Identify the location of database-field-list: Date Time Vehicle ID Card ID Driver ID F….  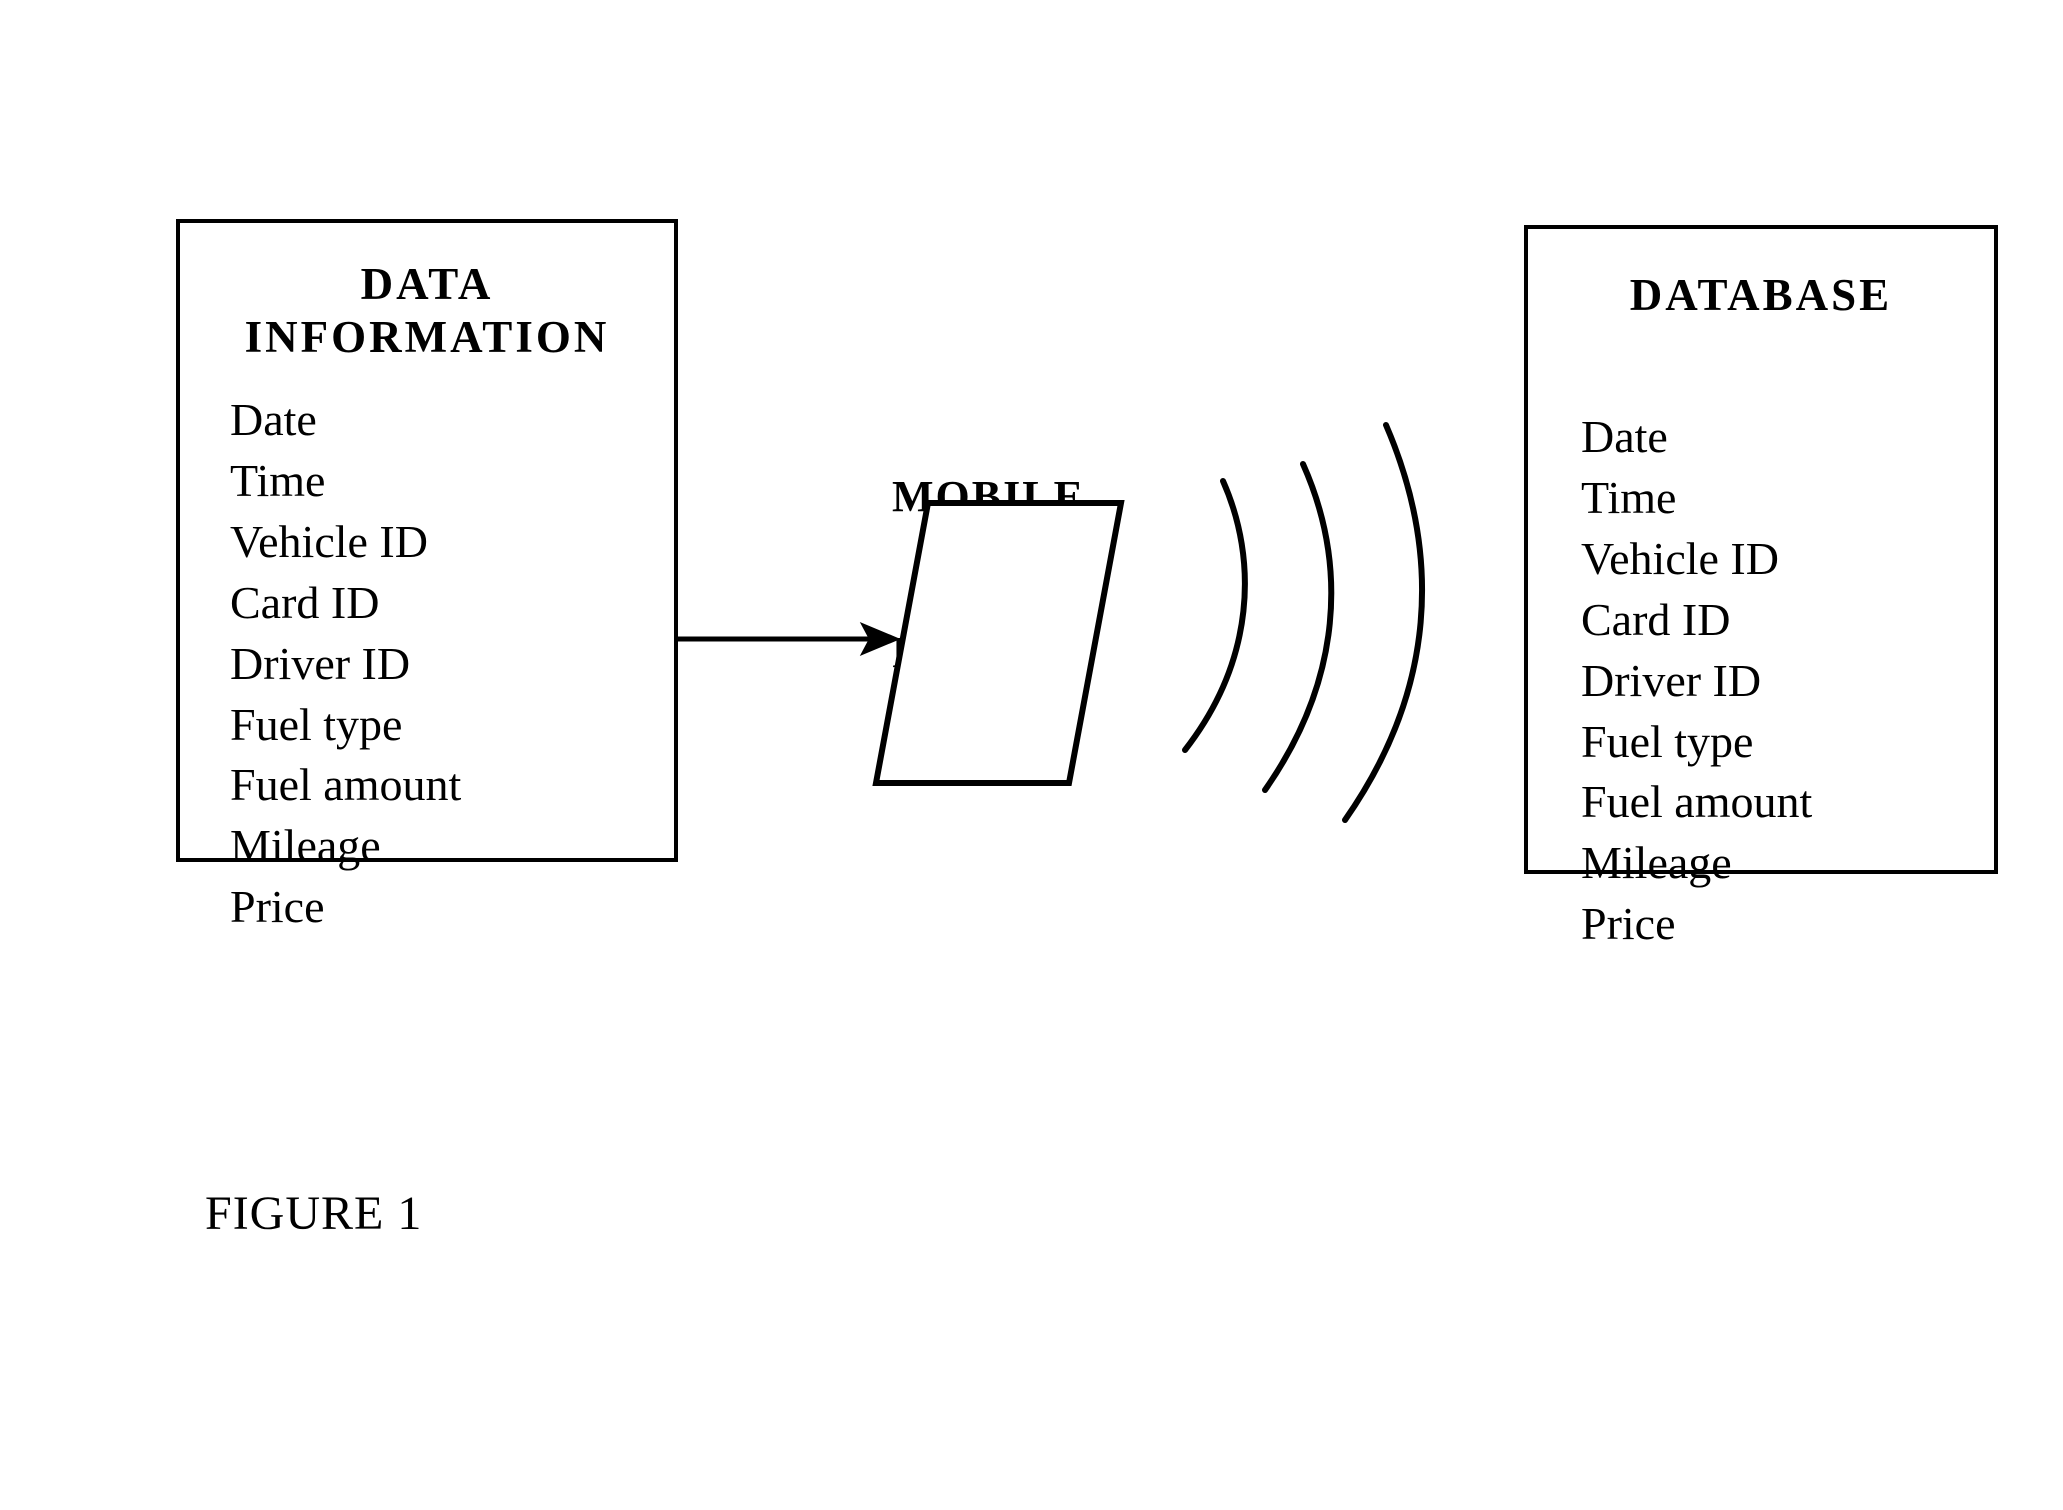
(1697, 686).